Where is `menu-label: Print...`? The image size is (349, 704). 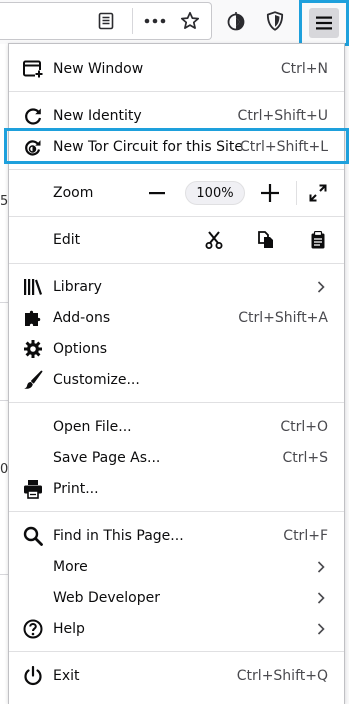
menu-label: Print... is located at coordinates (76, 488).